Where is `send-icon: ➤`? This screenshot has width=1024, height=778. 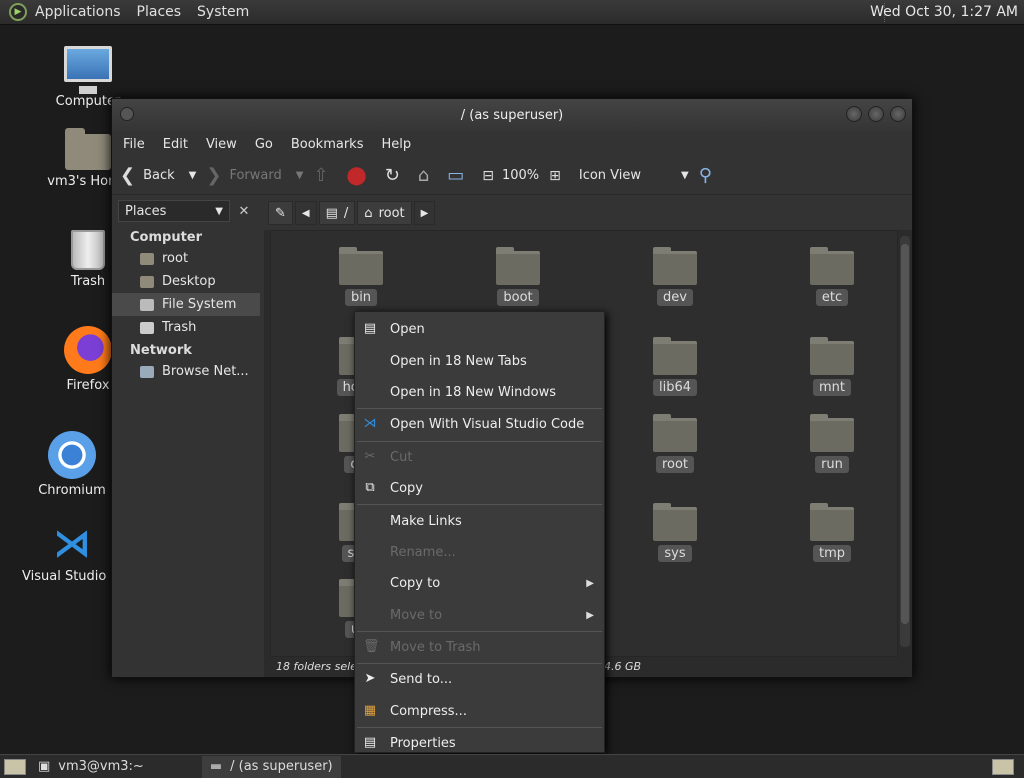 send-icon: ➤ is located at coordinates (370, 679).